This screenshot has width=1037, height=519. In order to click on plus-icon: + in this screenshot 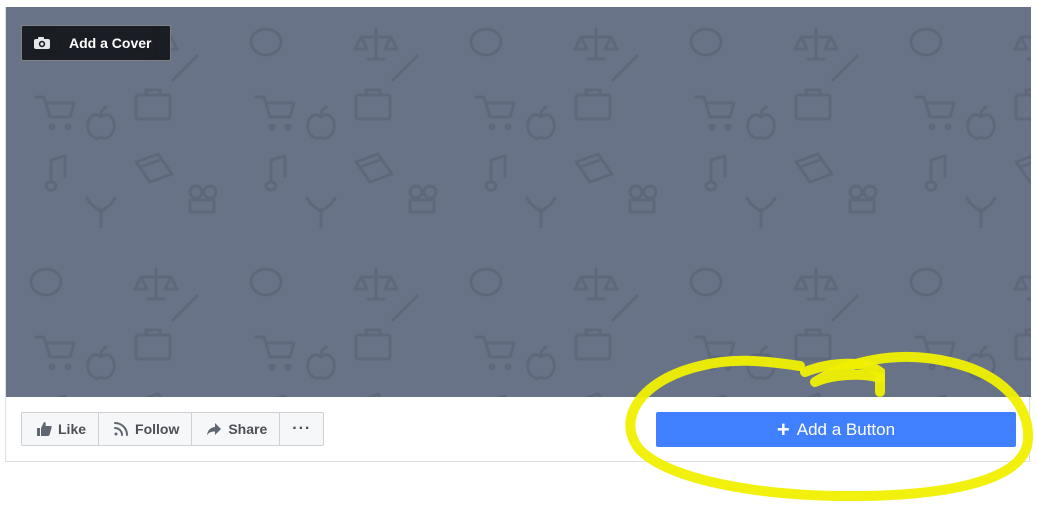, I will do `click(783, 429)`.